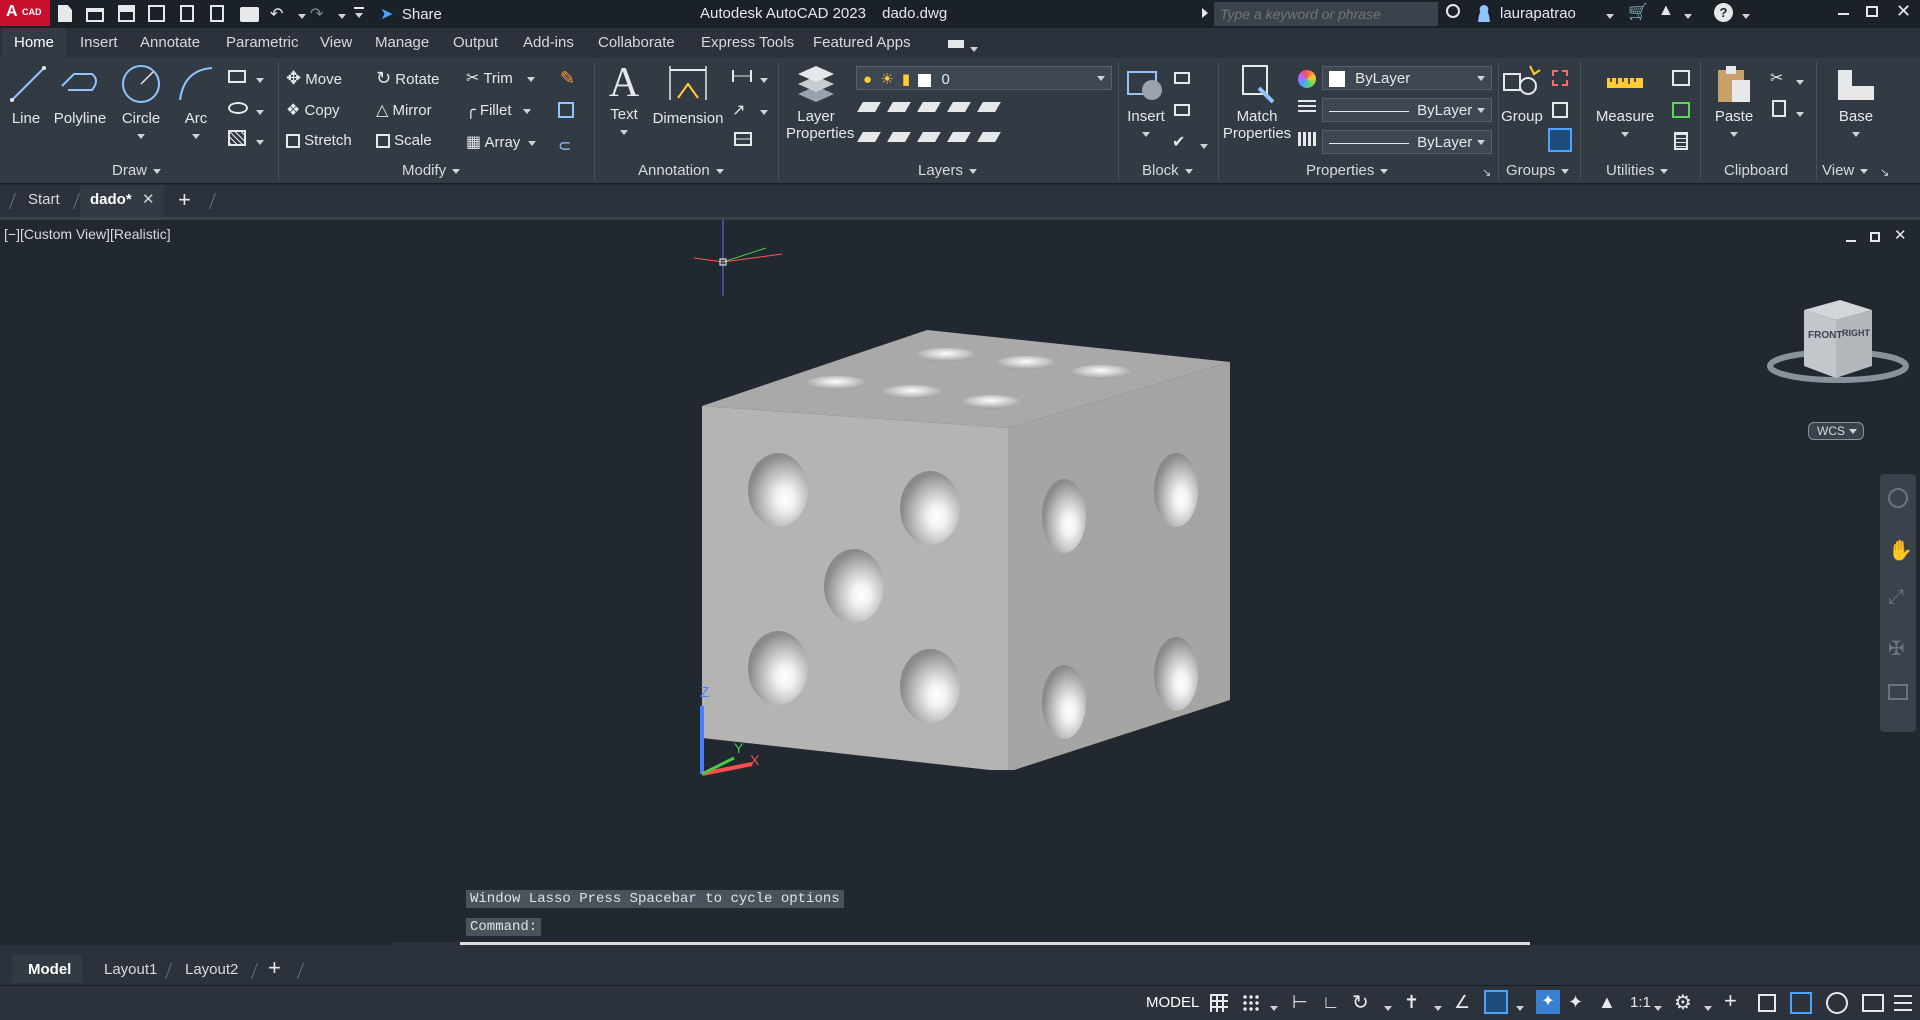 This screenshot has width=1920, height=1020. What do you see at coordinates (1896, 648) in the screenshot?
I see `orbit-icon: ✠` at bounding box center [1896, 648].